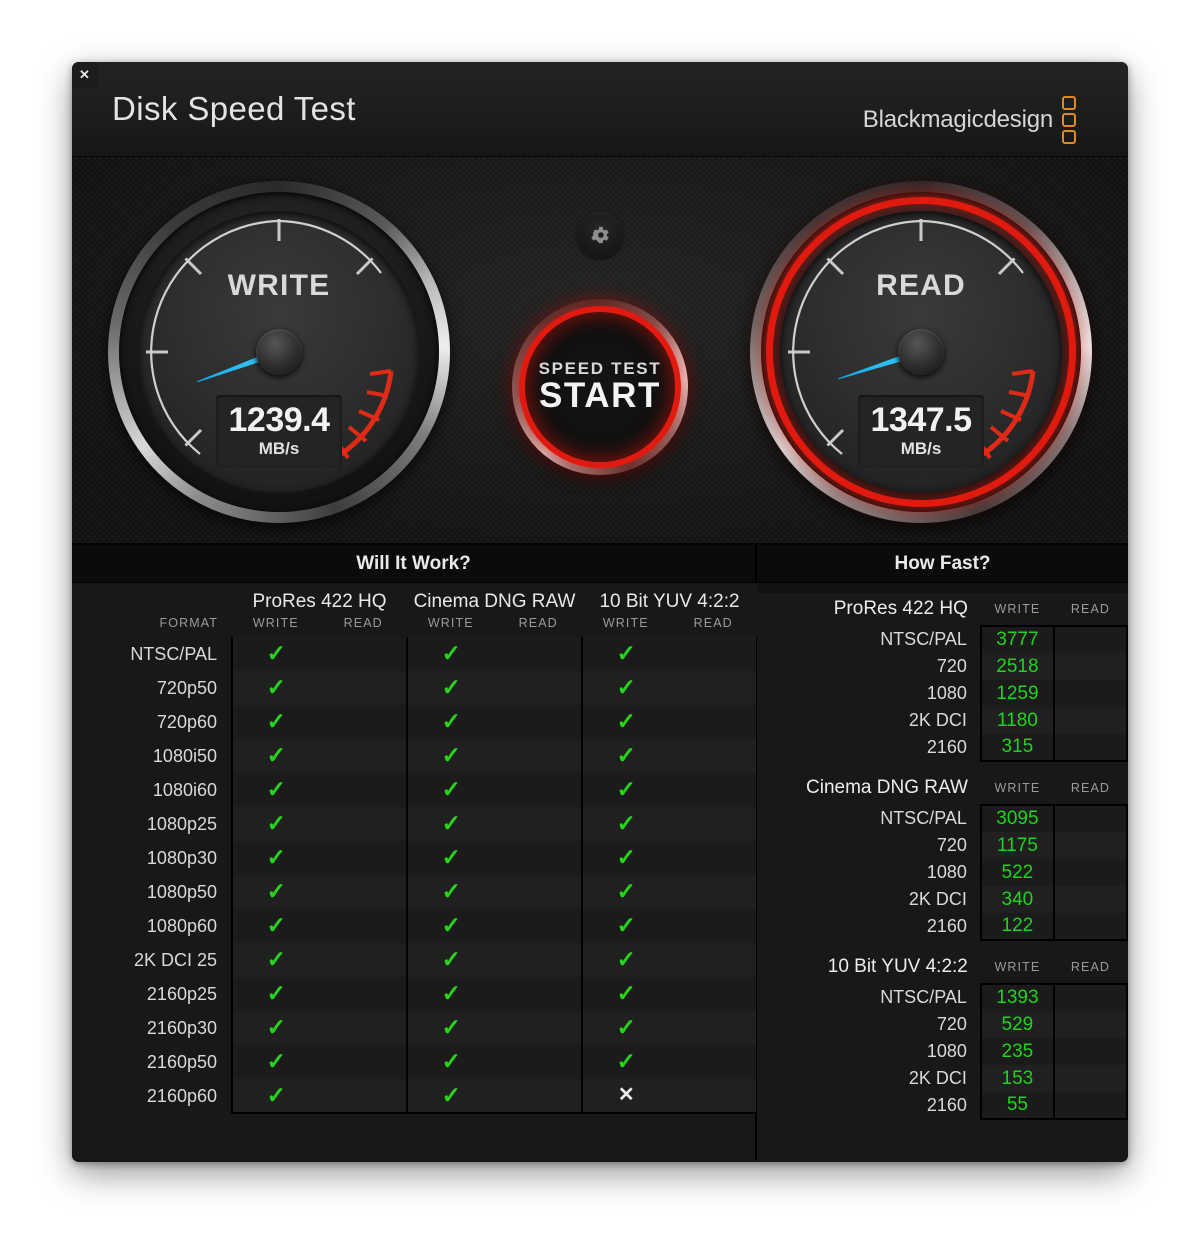 Image resolution: width=1200 pixels, height=1237 pixels. I want to click on table-row: 2160 55, so click(942, 1106).